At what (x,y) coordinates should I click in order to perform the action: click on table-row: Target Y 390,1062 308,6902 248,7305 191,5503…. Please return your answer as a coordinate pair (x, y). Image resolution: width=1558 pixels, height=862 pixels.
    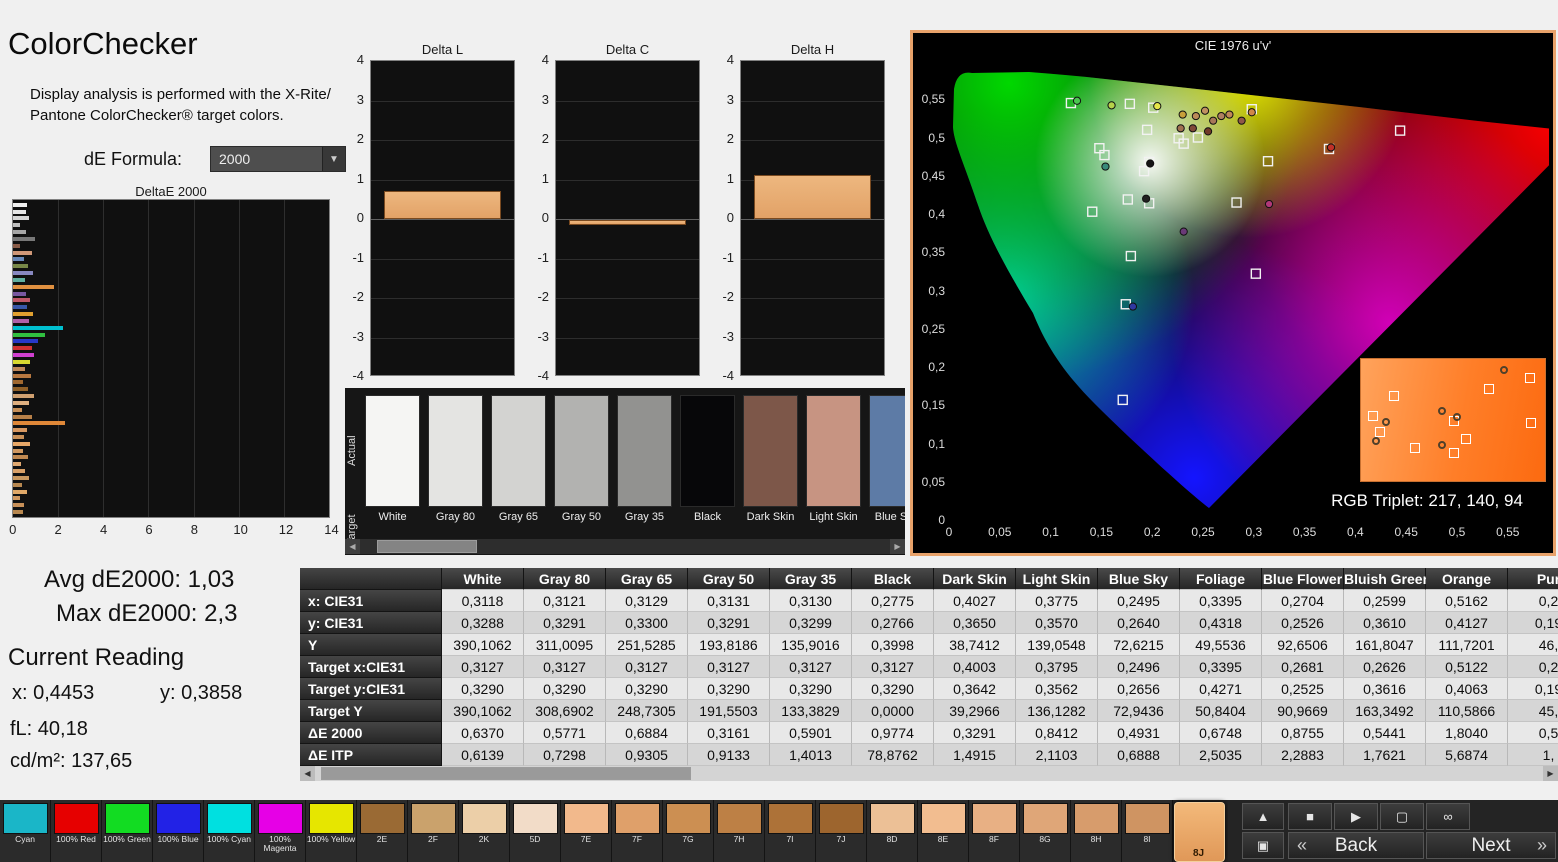
    Looking at the image, I should click on (929, 711).